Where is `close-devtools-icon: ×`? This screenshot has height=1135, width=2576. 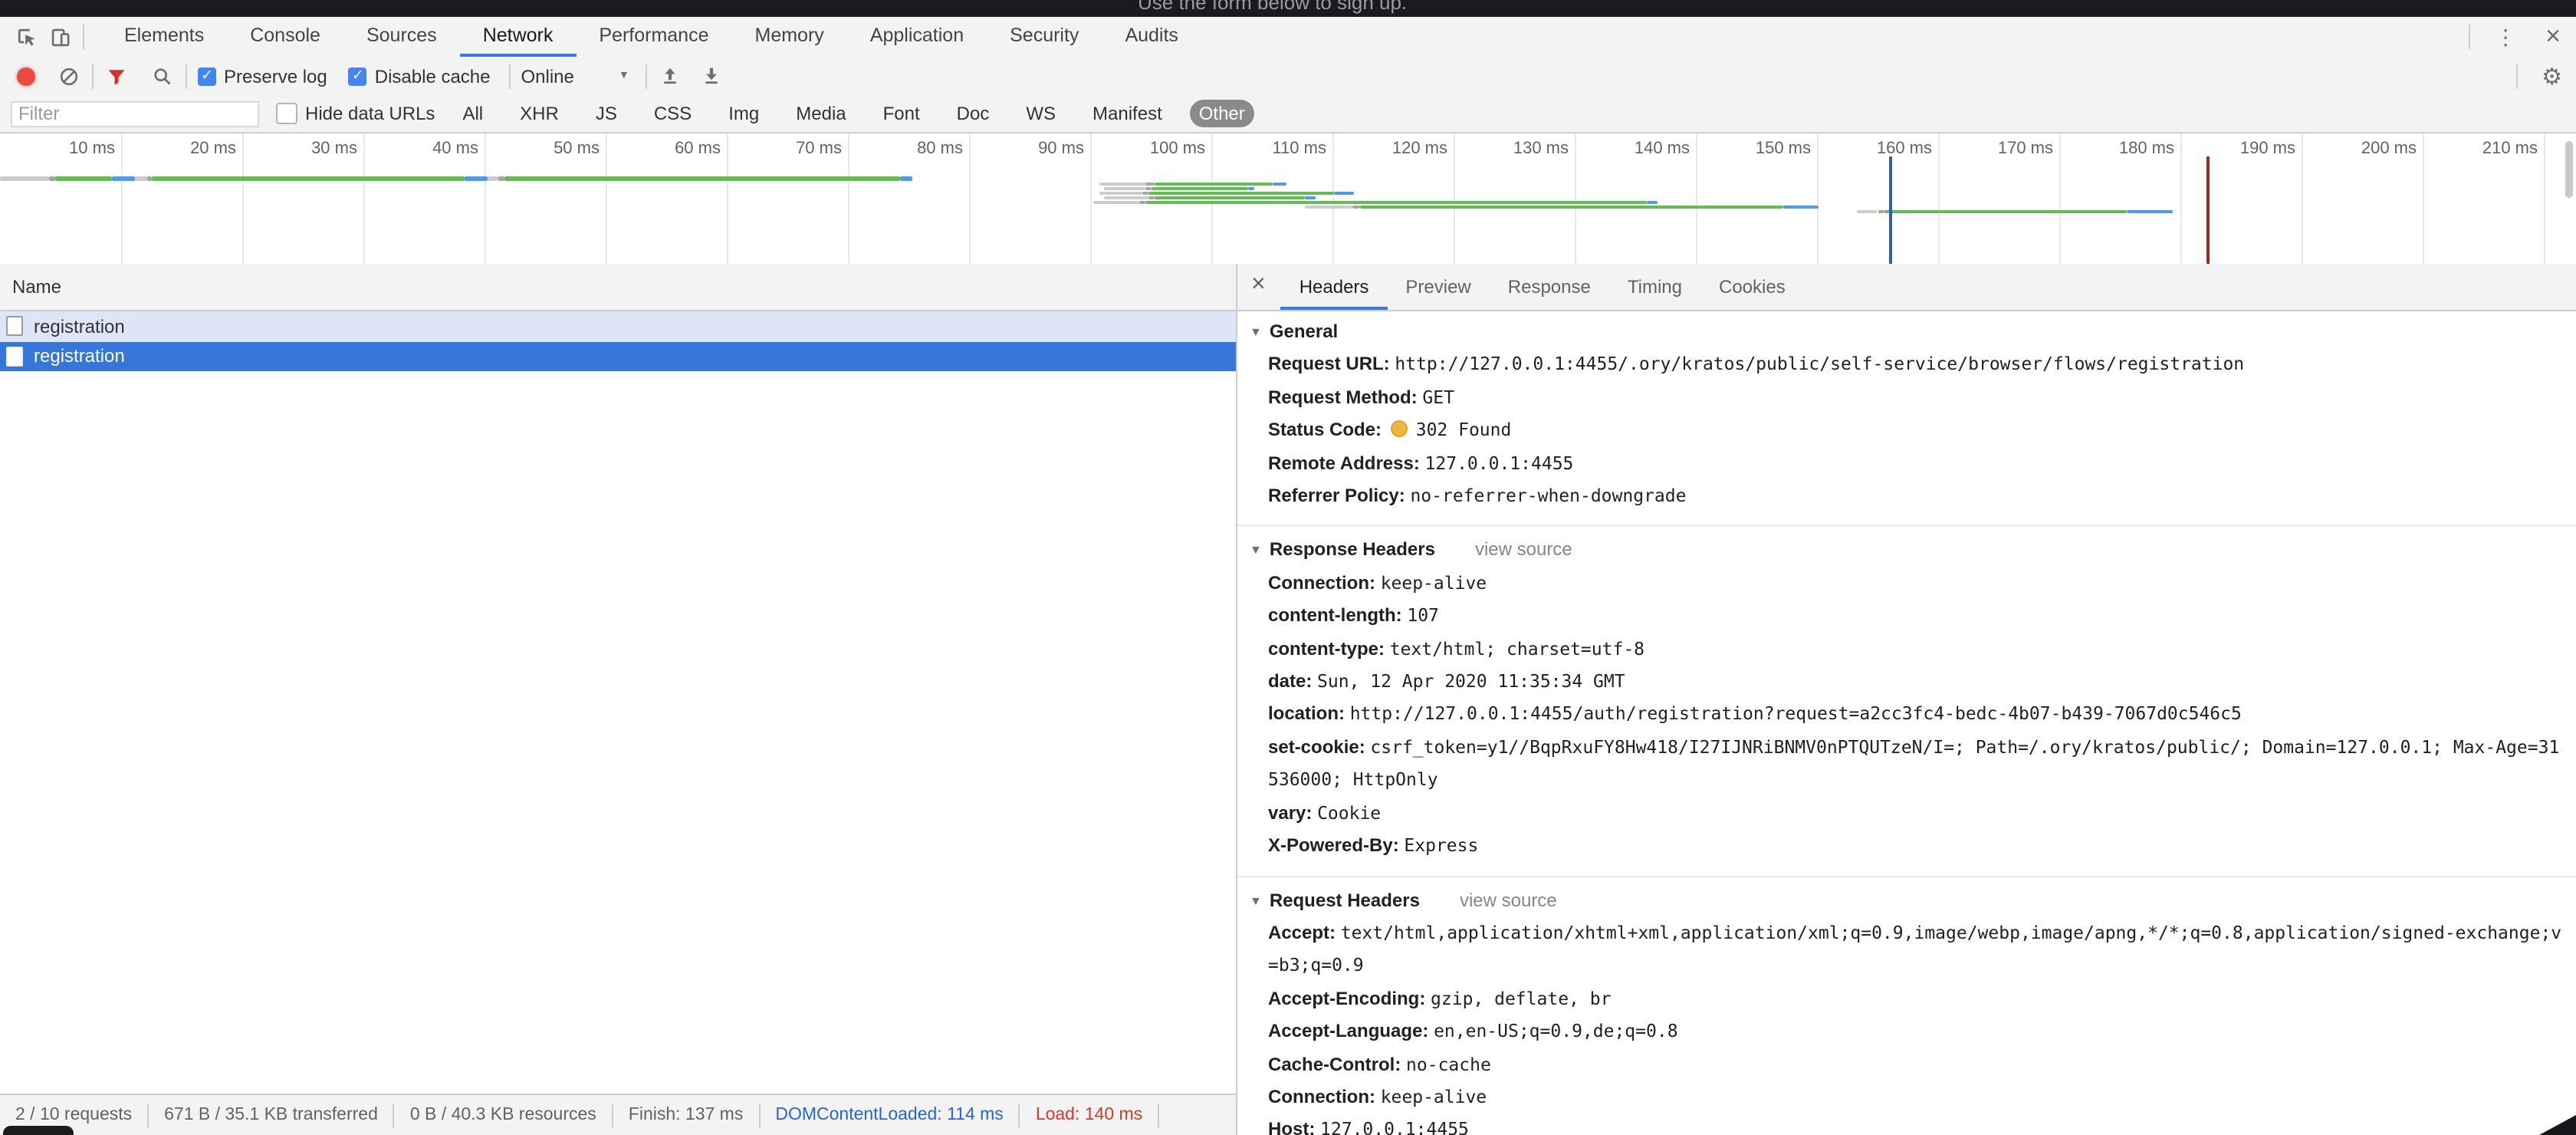 close-devtools-icon: × is located at coordinates (2553, 36).